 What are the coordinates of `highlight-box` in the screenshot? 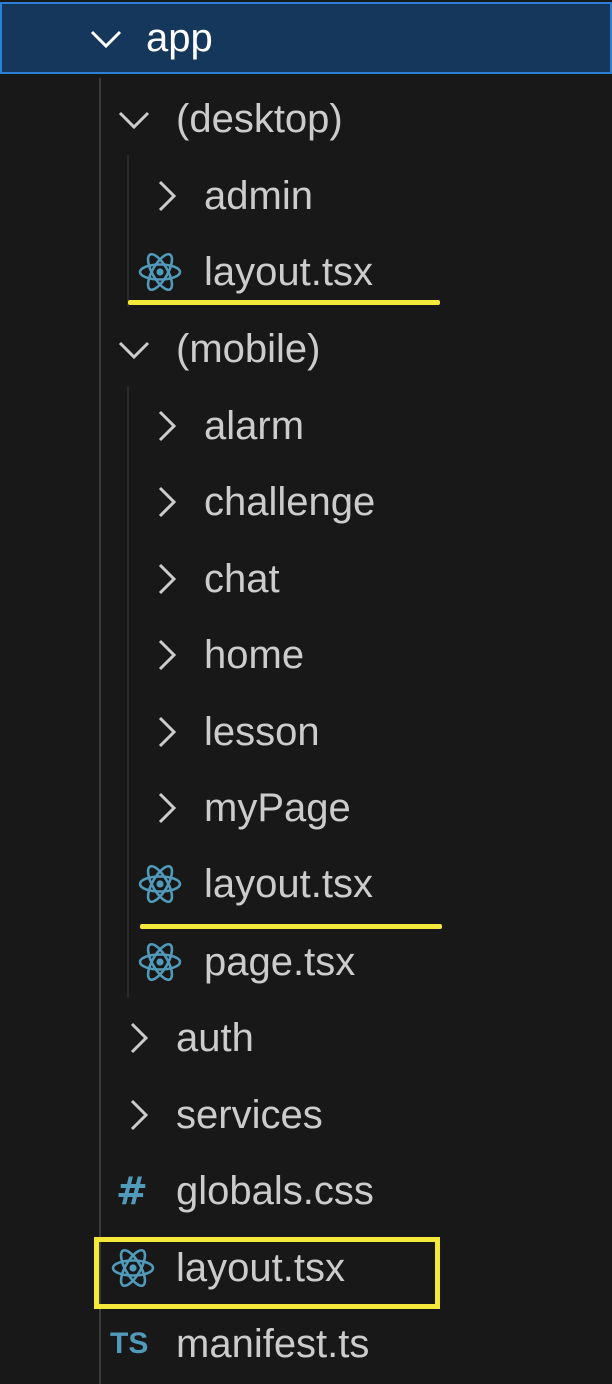 It's located at (267, 1273).